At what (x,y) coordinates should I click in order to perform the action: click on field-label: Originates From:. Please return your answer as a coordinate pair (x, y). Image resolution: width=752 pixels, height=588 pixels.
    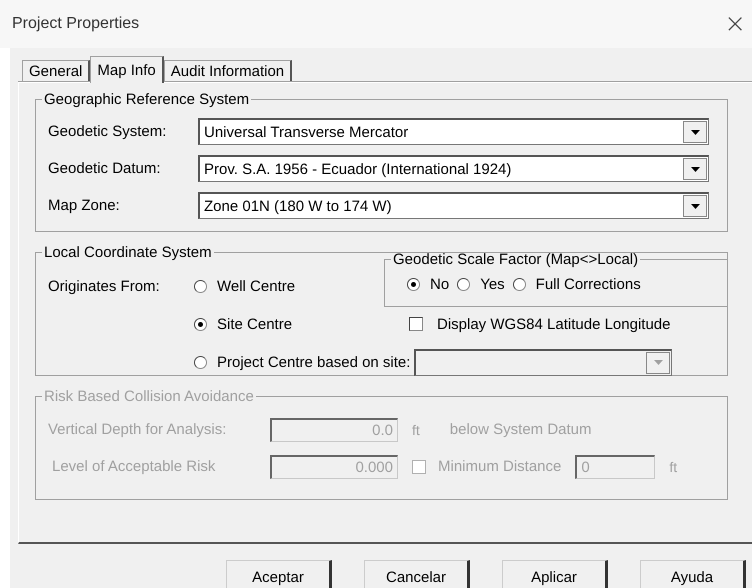
    Looking at the image, I should click on (104, 286).